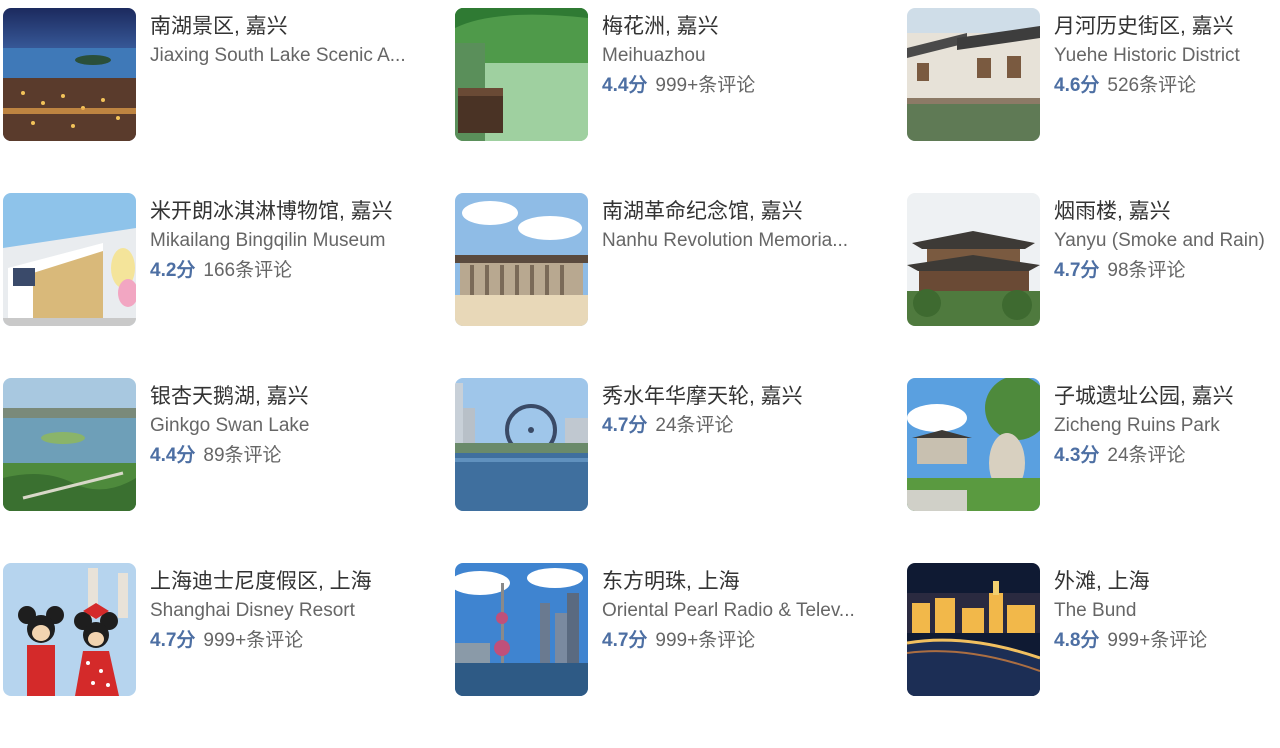 This screenshot has width=1280, height=748. Describe the element at coordinates (754, 396) in the screenshot. I see `attraction-title: 秀水年华摩天轮, 嘉兴` at that location.